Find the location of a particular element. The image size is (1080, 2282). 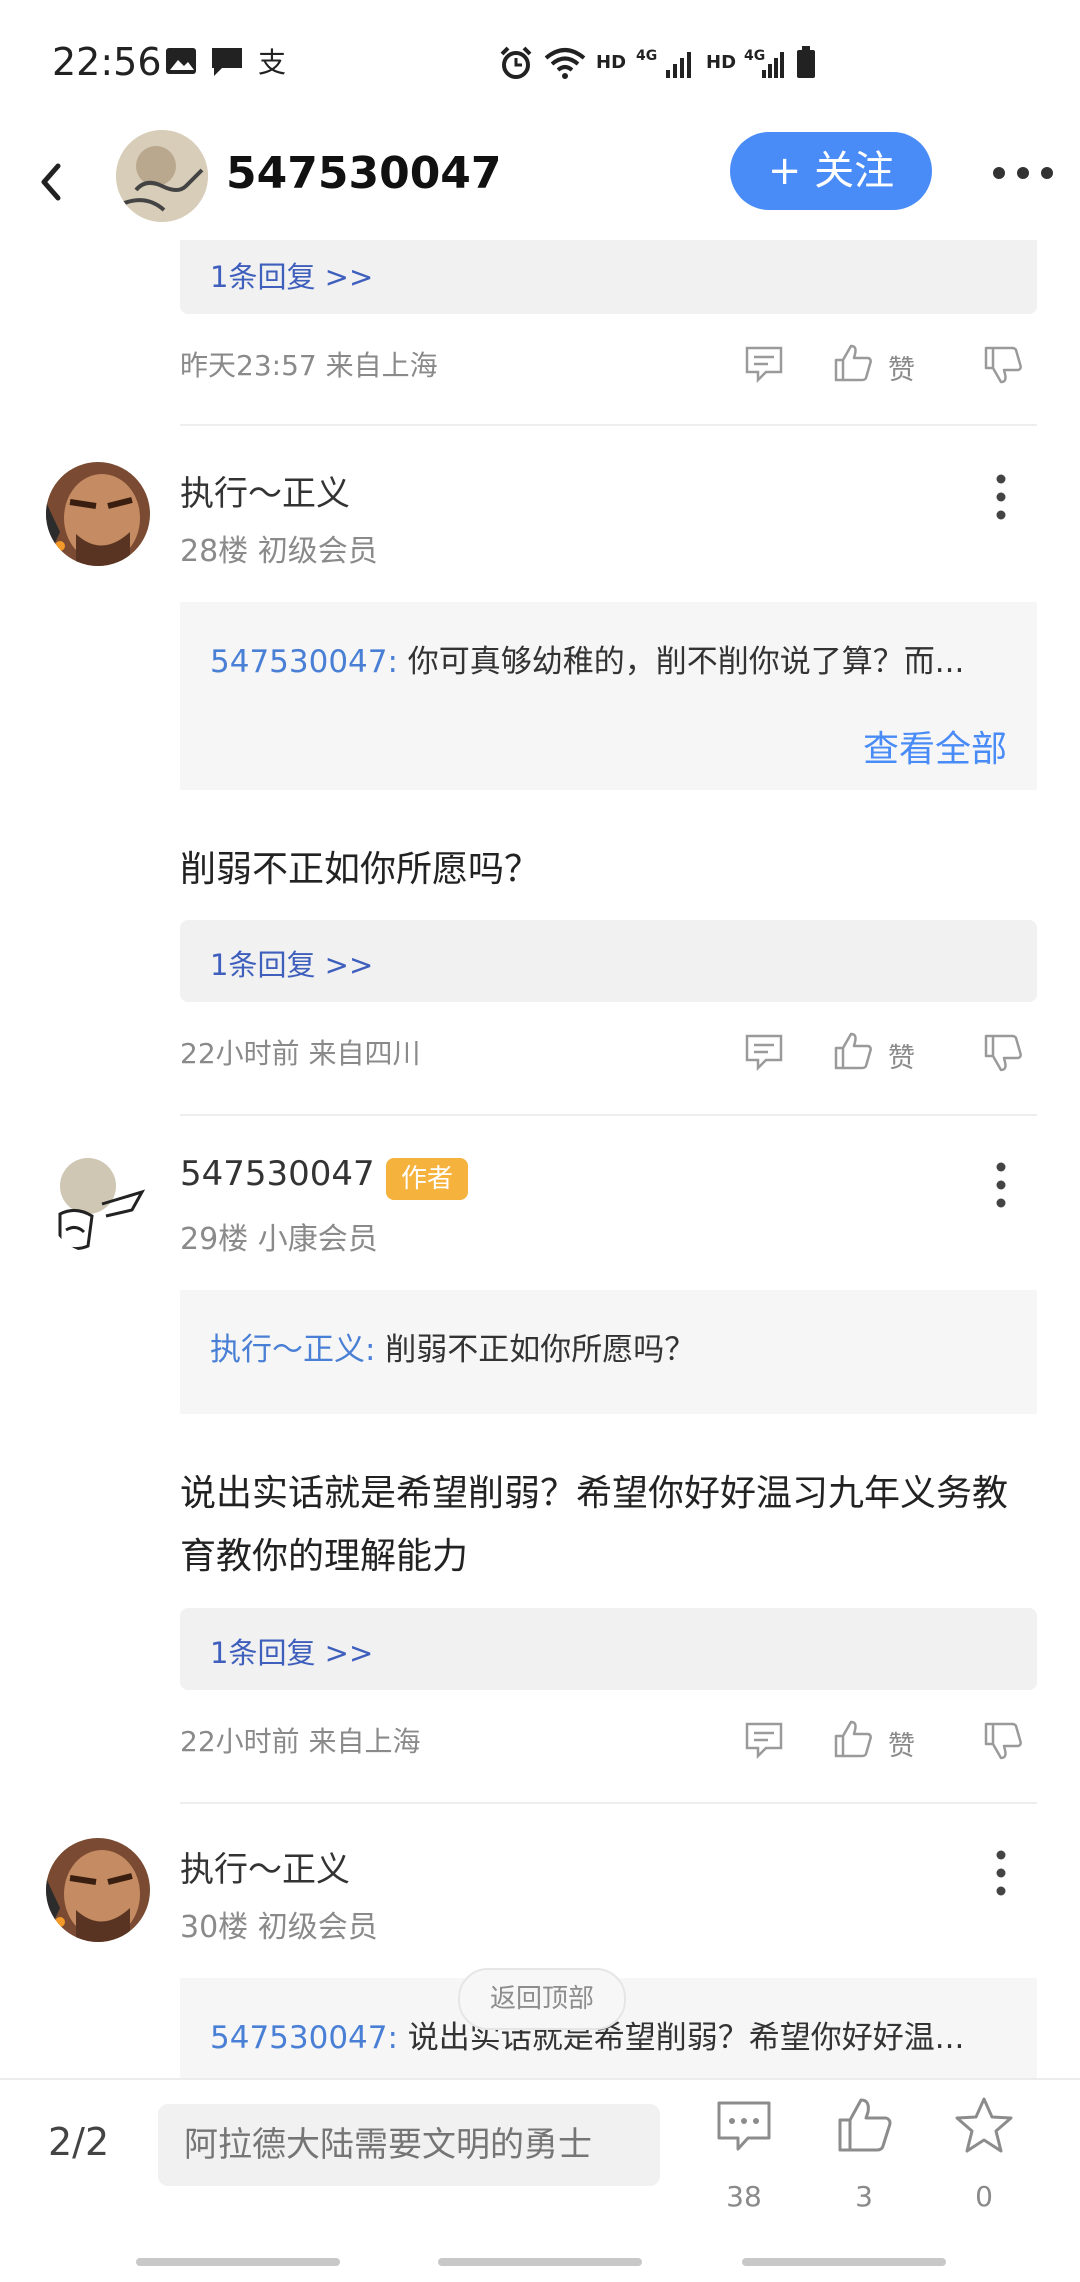

header-username: 547530047 is located at coordinates (364, 173).